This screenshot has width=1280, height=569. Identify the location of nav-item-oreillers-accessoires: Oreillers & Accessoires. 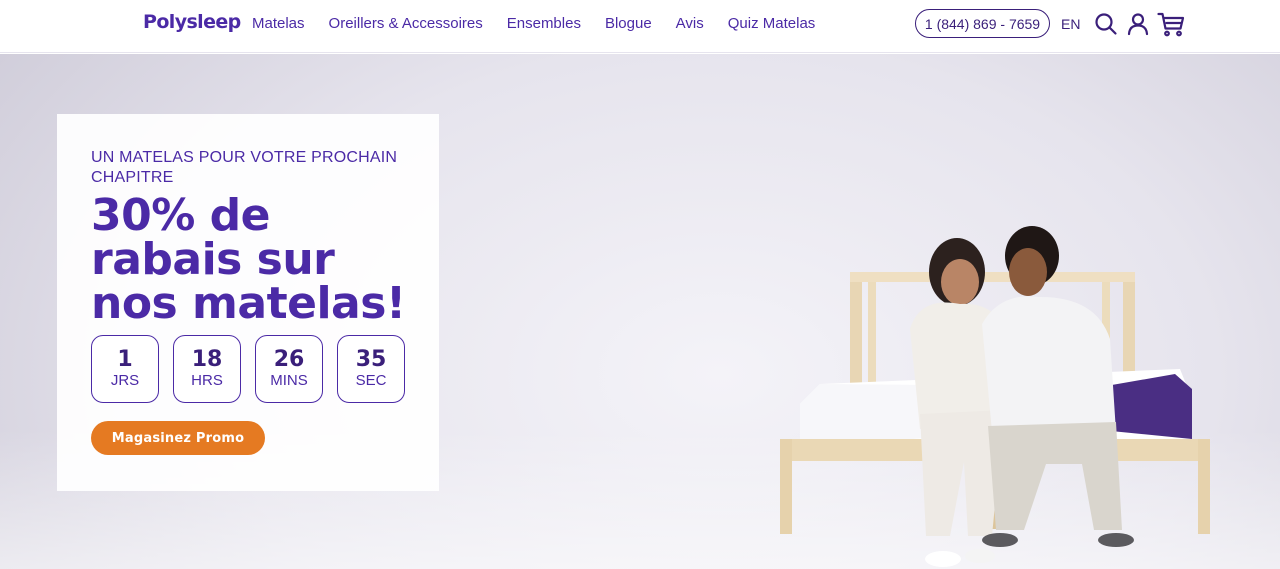
(406, 23).